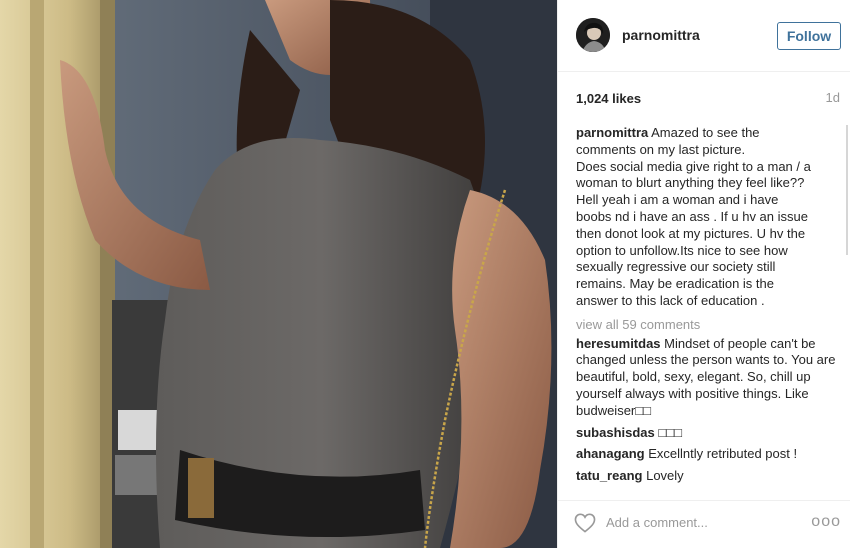  What do you see at coordinates (670, 300) in the screenshot?
I see `caption-line: answer to this lack of education .` at bounding box center [670, 300].